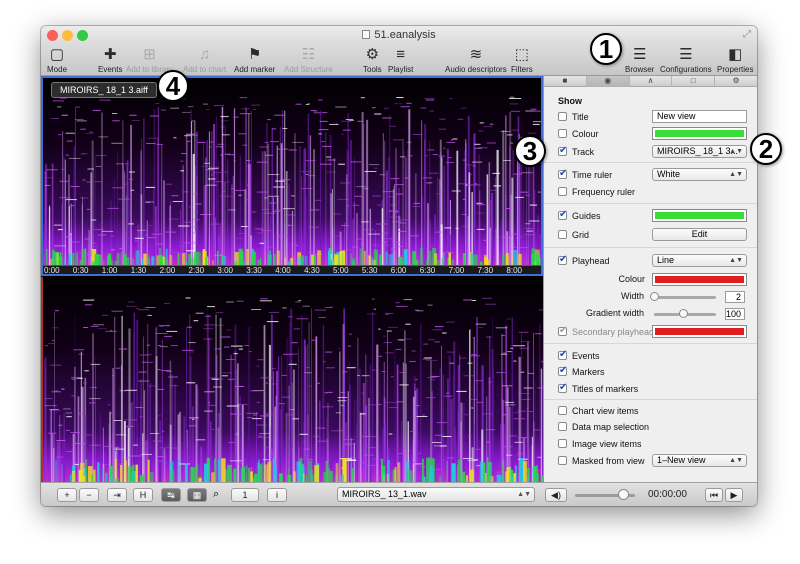 This screenshot has height=564, width=800. What do you see at coordinates (197, 495) in the screenshot?
I see `grid-toggle-button: ▦` at bounding box center [197, 495].